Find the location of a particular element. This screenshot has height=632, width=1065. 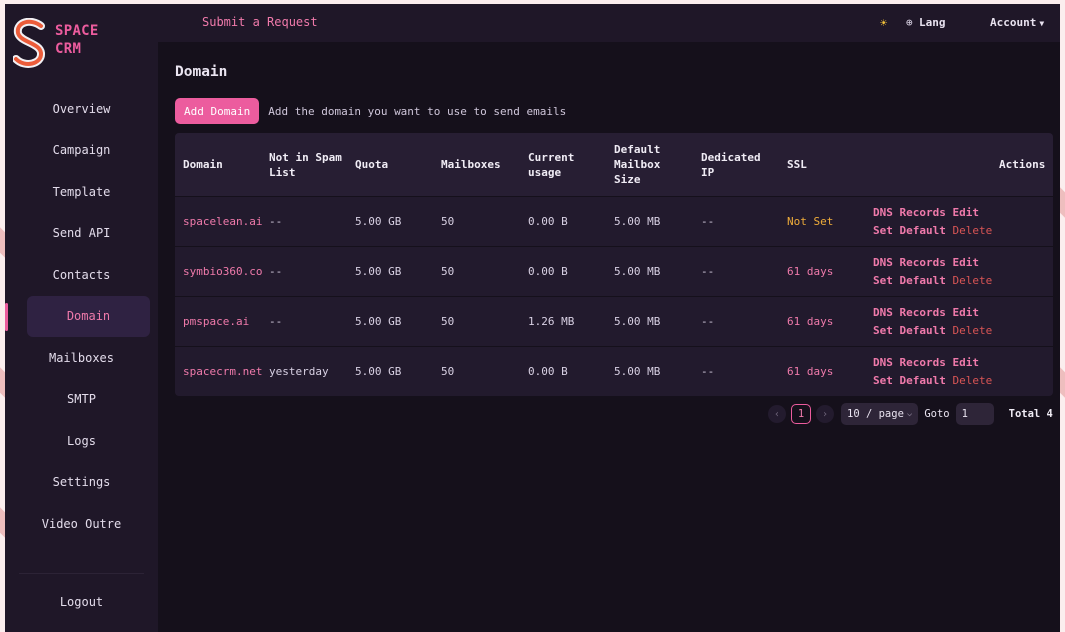

add-domain-button: Add Domain is located at coordinates (217, 111).